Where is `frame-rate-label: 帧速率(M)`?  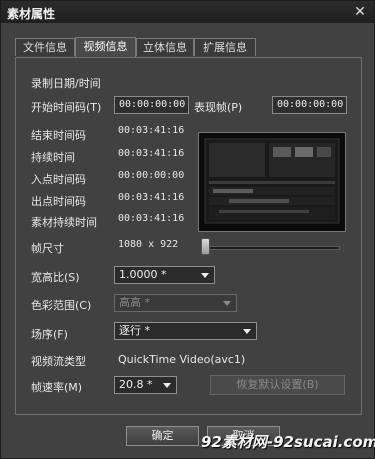
frame-rate-label: 帧速率(M) is located at coordinates (57, 387).